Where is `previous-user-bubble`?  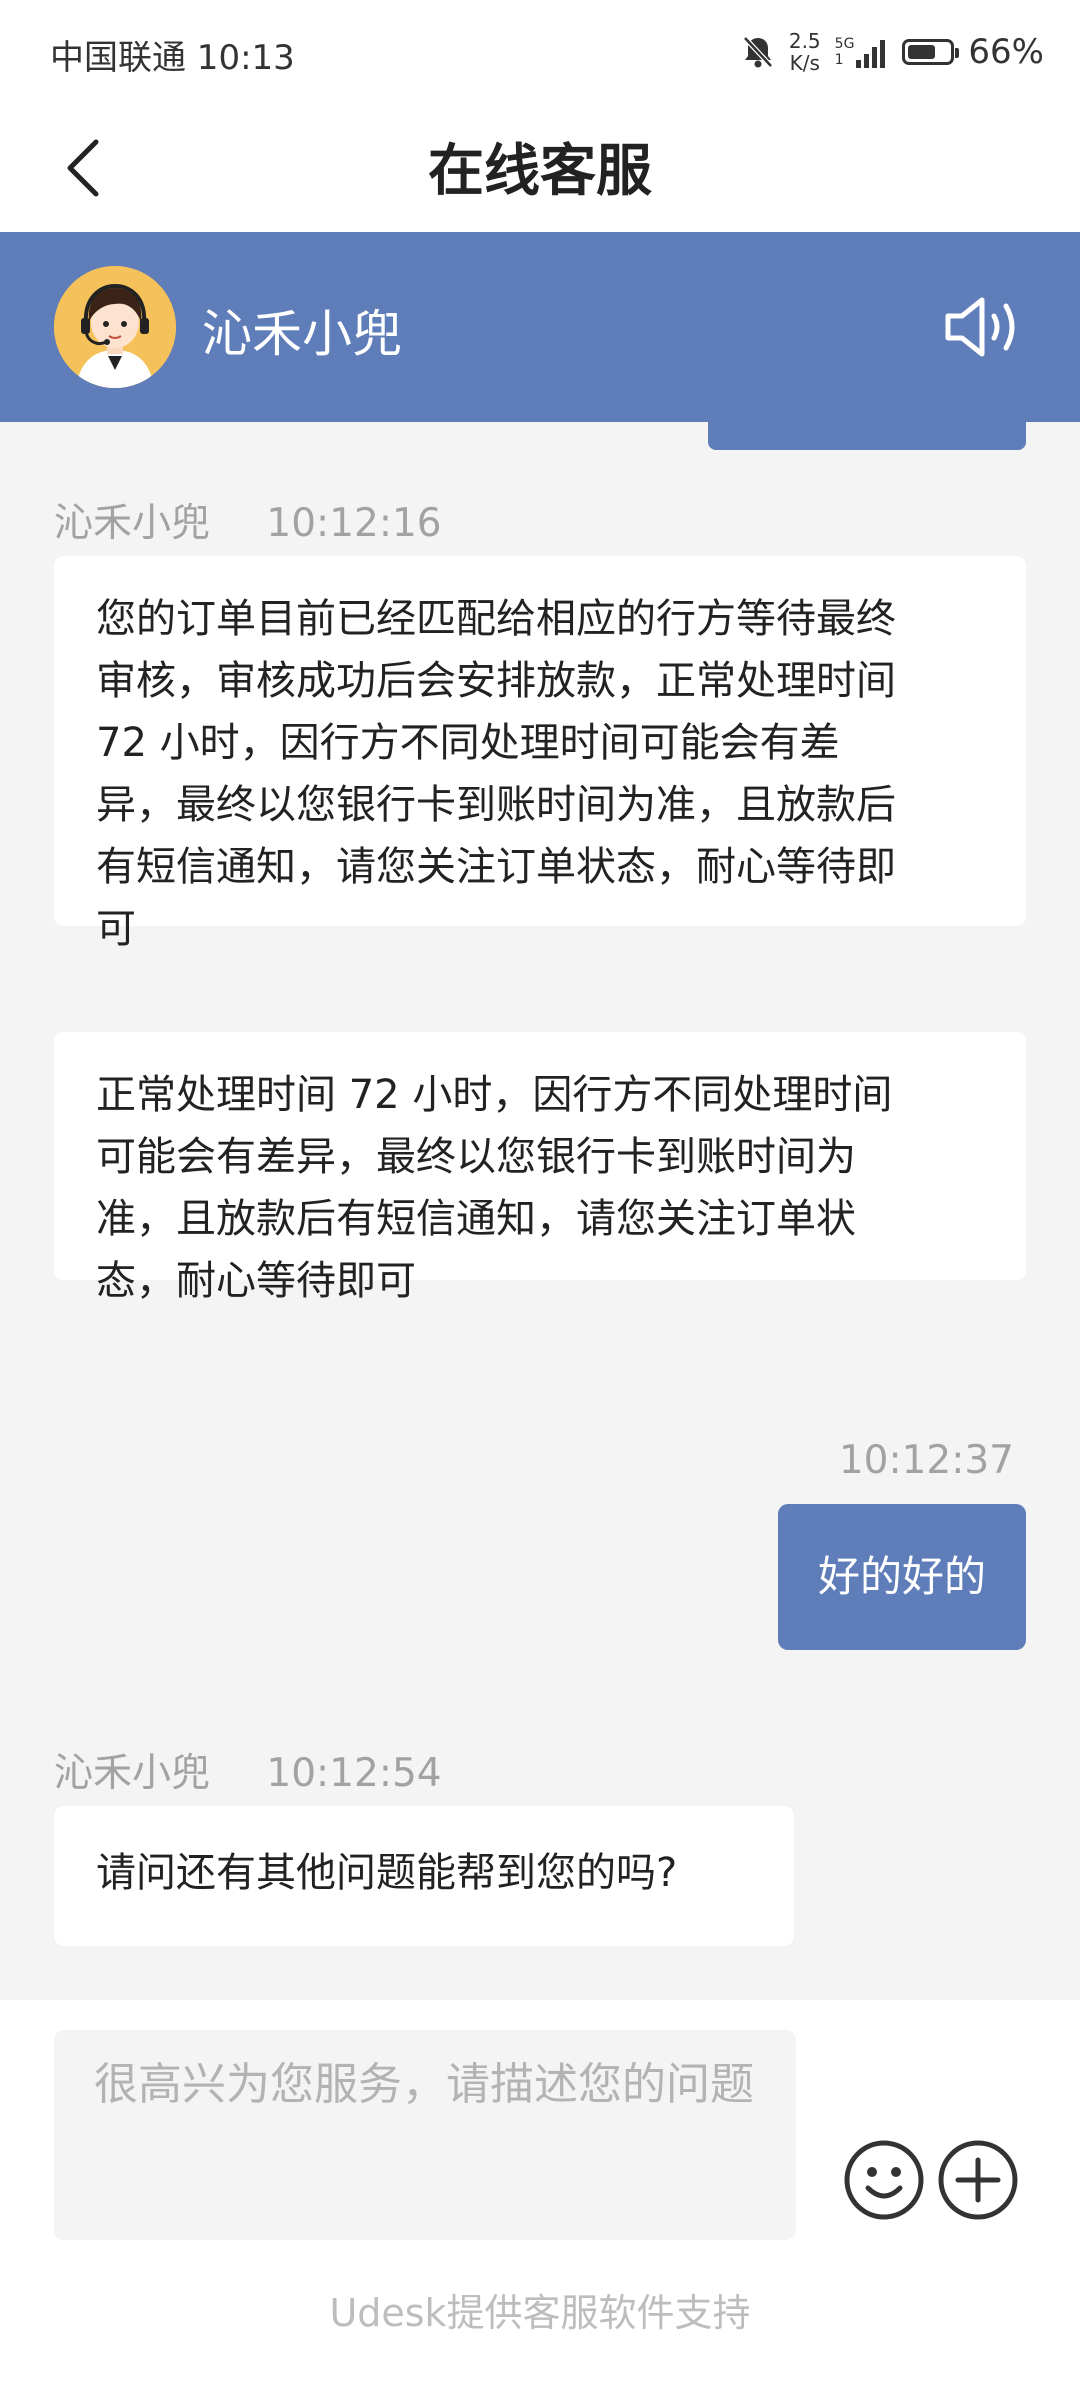
previous-user-bubble is located at coordinates (867, 436).